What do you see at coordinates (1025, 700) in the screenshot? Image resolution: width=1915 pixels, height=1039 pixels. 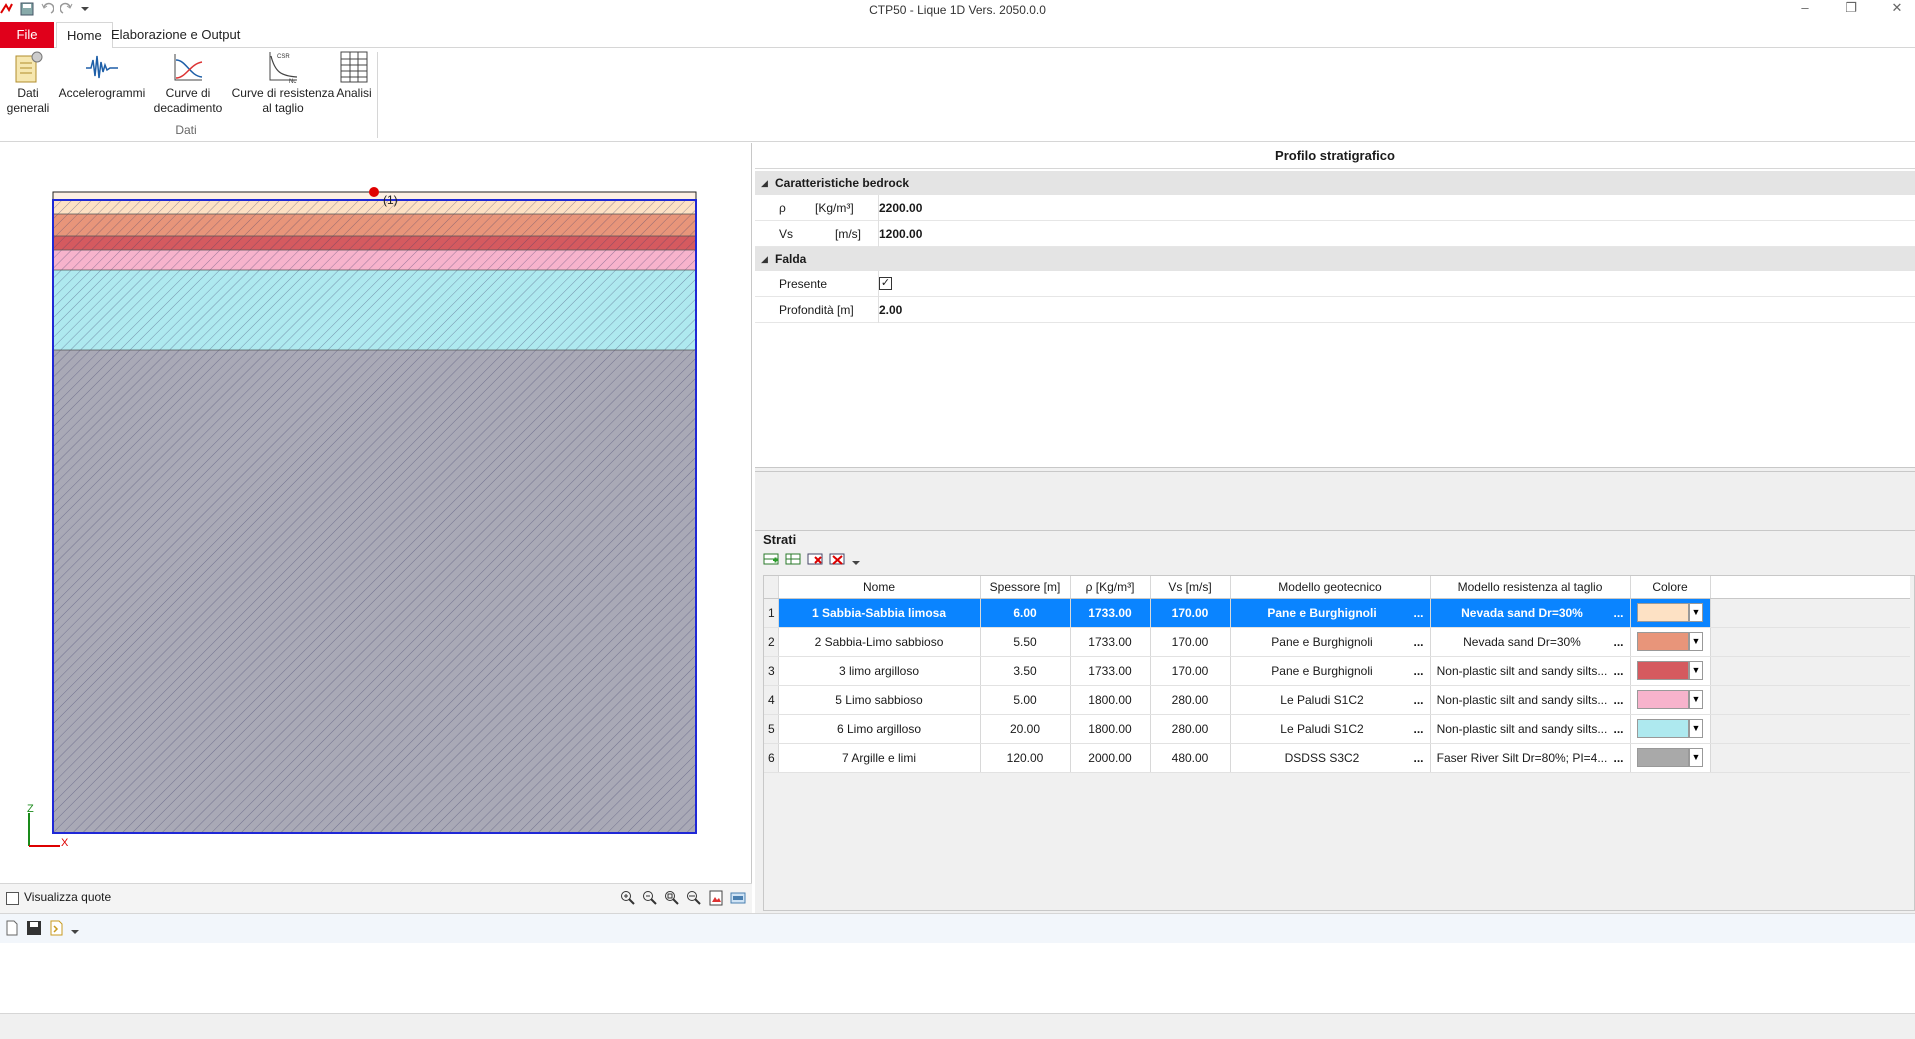 I see `cell-spessore: 5.00` at bounding box center [1025, 700].